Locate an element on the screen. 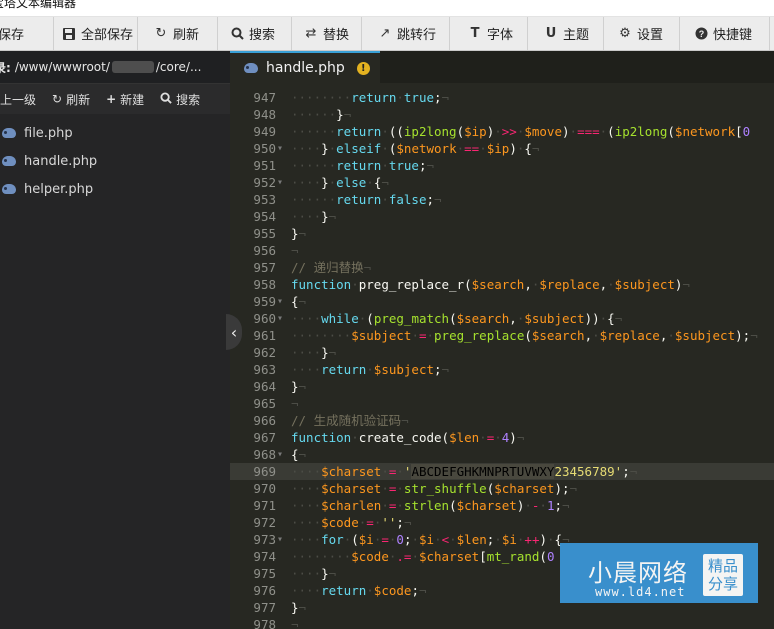  font-label: 字体 is located at coordinates (500, 35).